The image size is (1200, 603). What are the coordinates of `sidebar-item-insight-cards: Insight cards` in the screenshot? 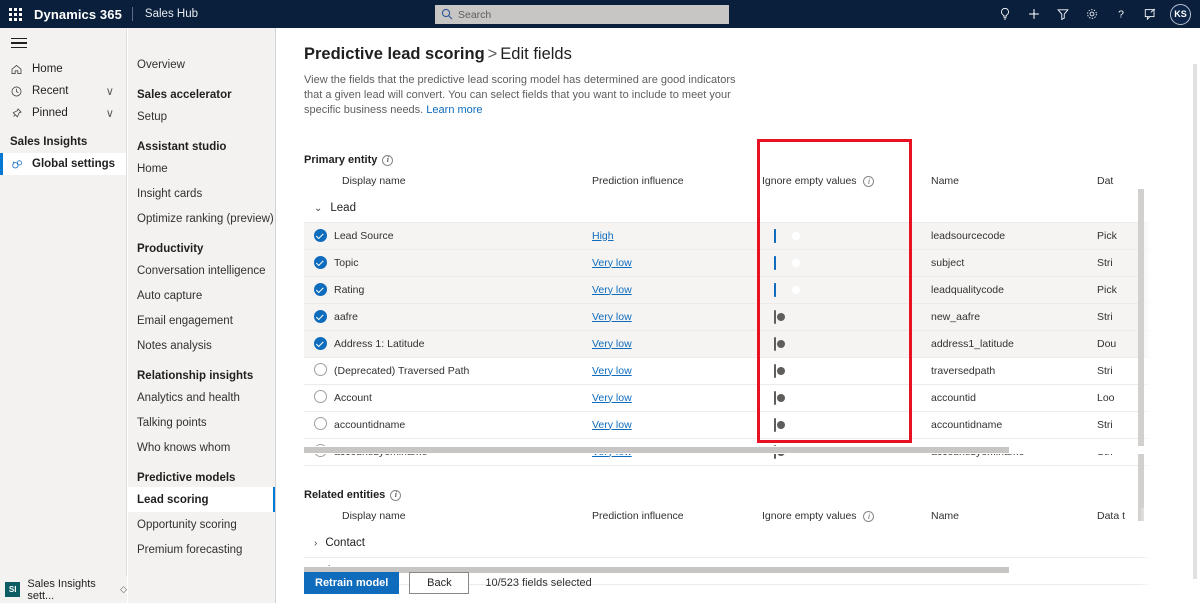 It's located at (201, 193).